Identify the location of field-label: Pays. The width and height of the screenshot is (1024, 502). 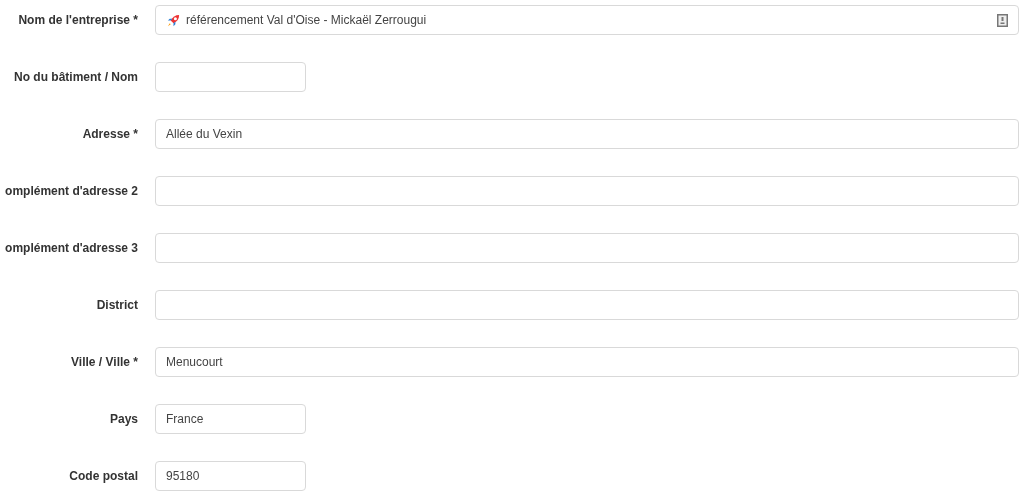
(123, 419).